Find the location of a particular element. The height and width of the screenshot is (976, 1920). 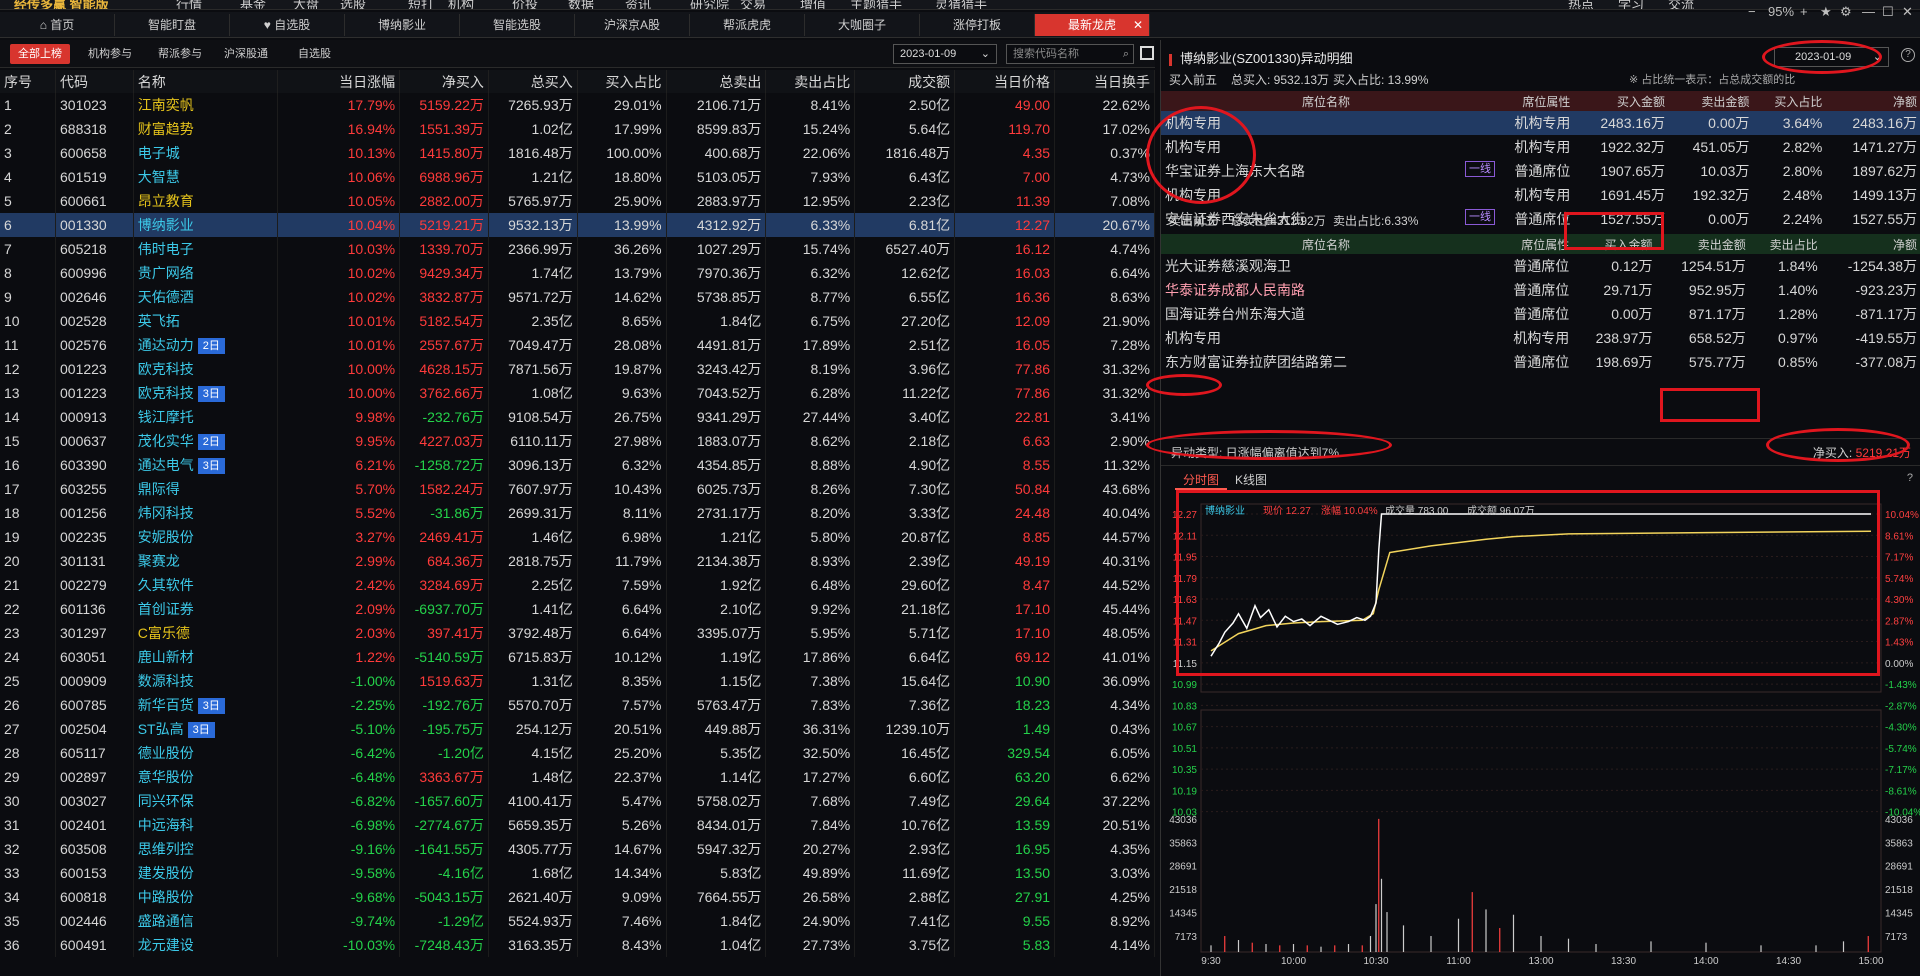

seat-name: 华泰证券成都人民南路 is located at coordinates (1235, 290).